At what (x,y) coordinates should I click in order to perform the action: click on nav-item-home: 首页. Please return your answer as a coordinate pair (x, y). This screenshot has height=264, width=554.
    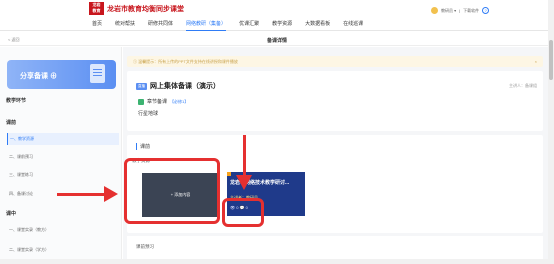
    Looking at the image, I should click on (97, 23).